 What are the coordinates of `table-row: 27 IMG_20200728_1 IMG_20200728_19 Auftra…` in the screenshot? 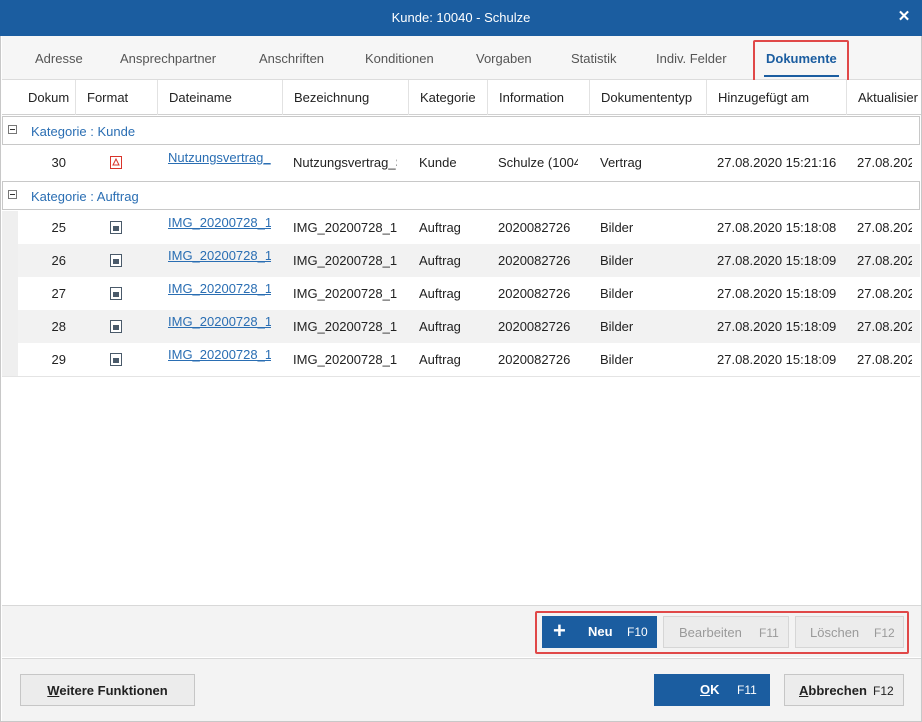 It's located at (461, 293).